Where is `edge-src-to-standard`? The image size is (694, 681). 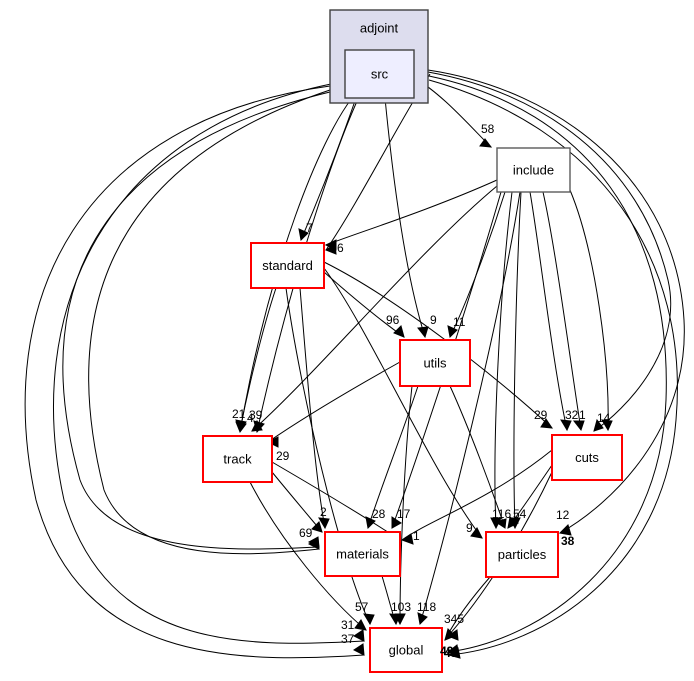 edge-src-to-standard is located at coordinates (328, 169).